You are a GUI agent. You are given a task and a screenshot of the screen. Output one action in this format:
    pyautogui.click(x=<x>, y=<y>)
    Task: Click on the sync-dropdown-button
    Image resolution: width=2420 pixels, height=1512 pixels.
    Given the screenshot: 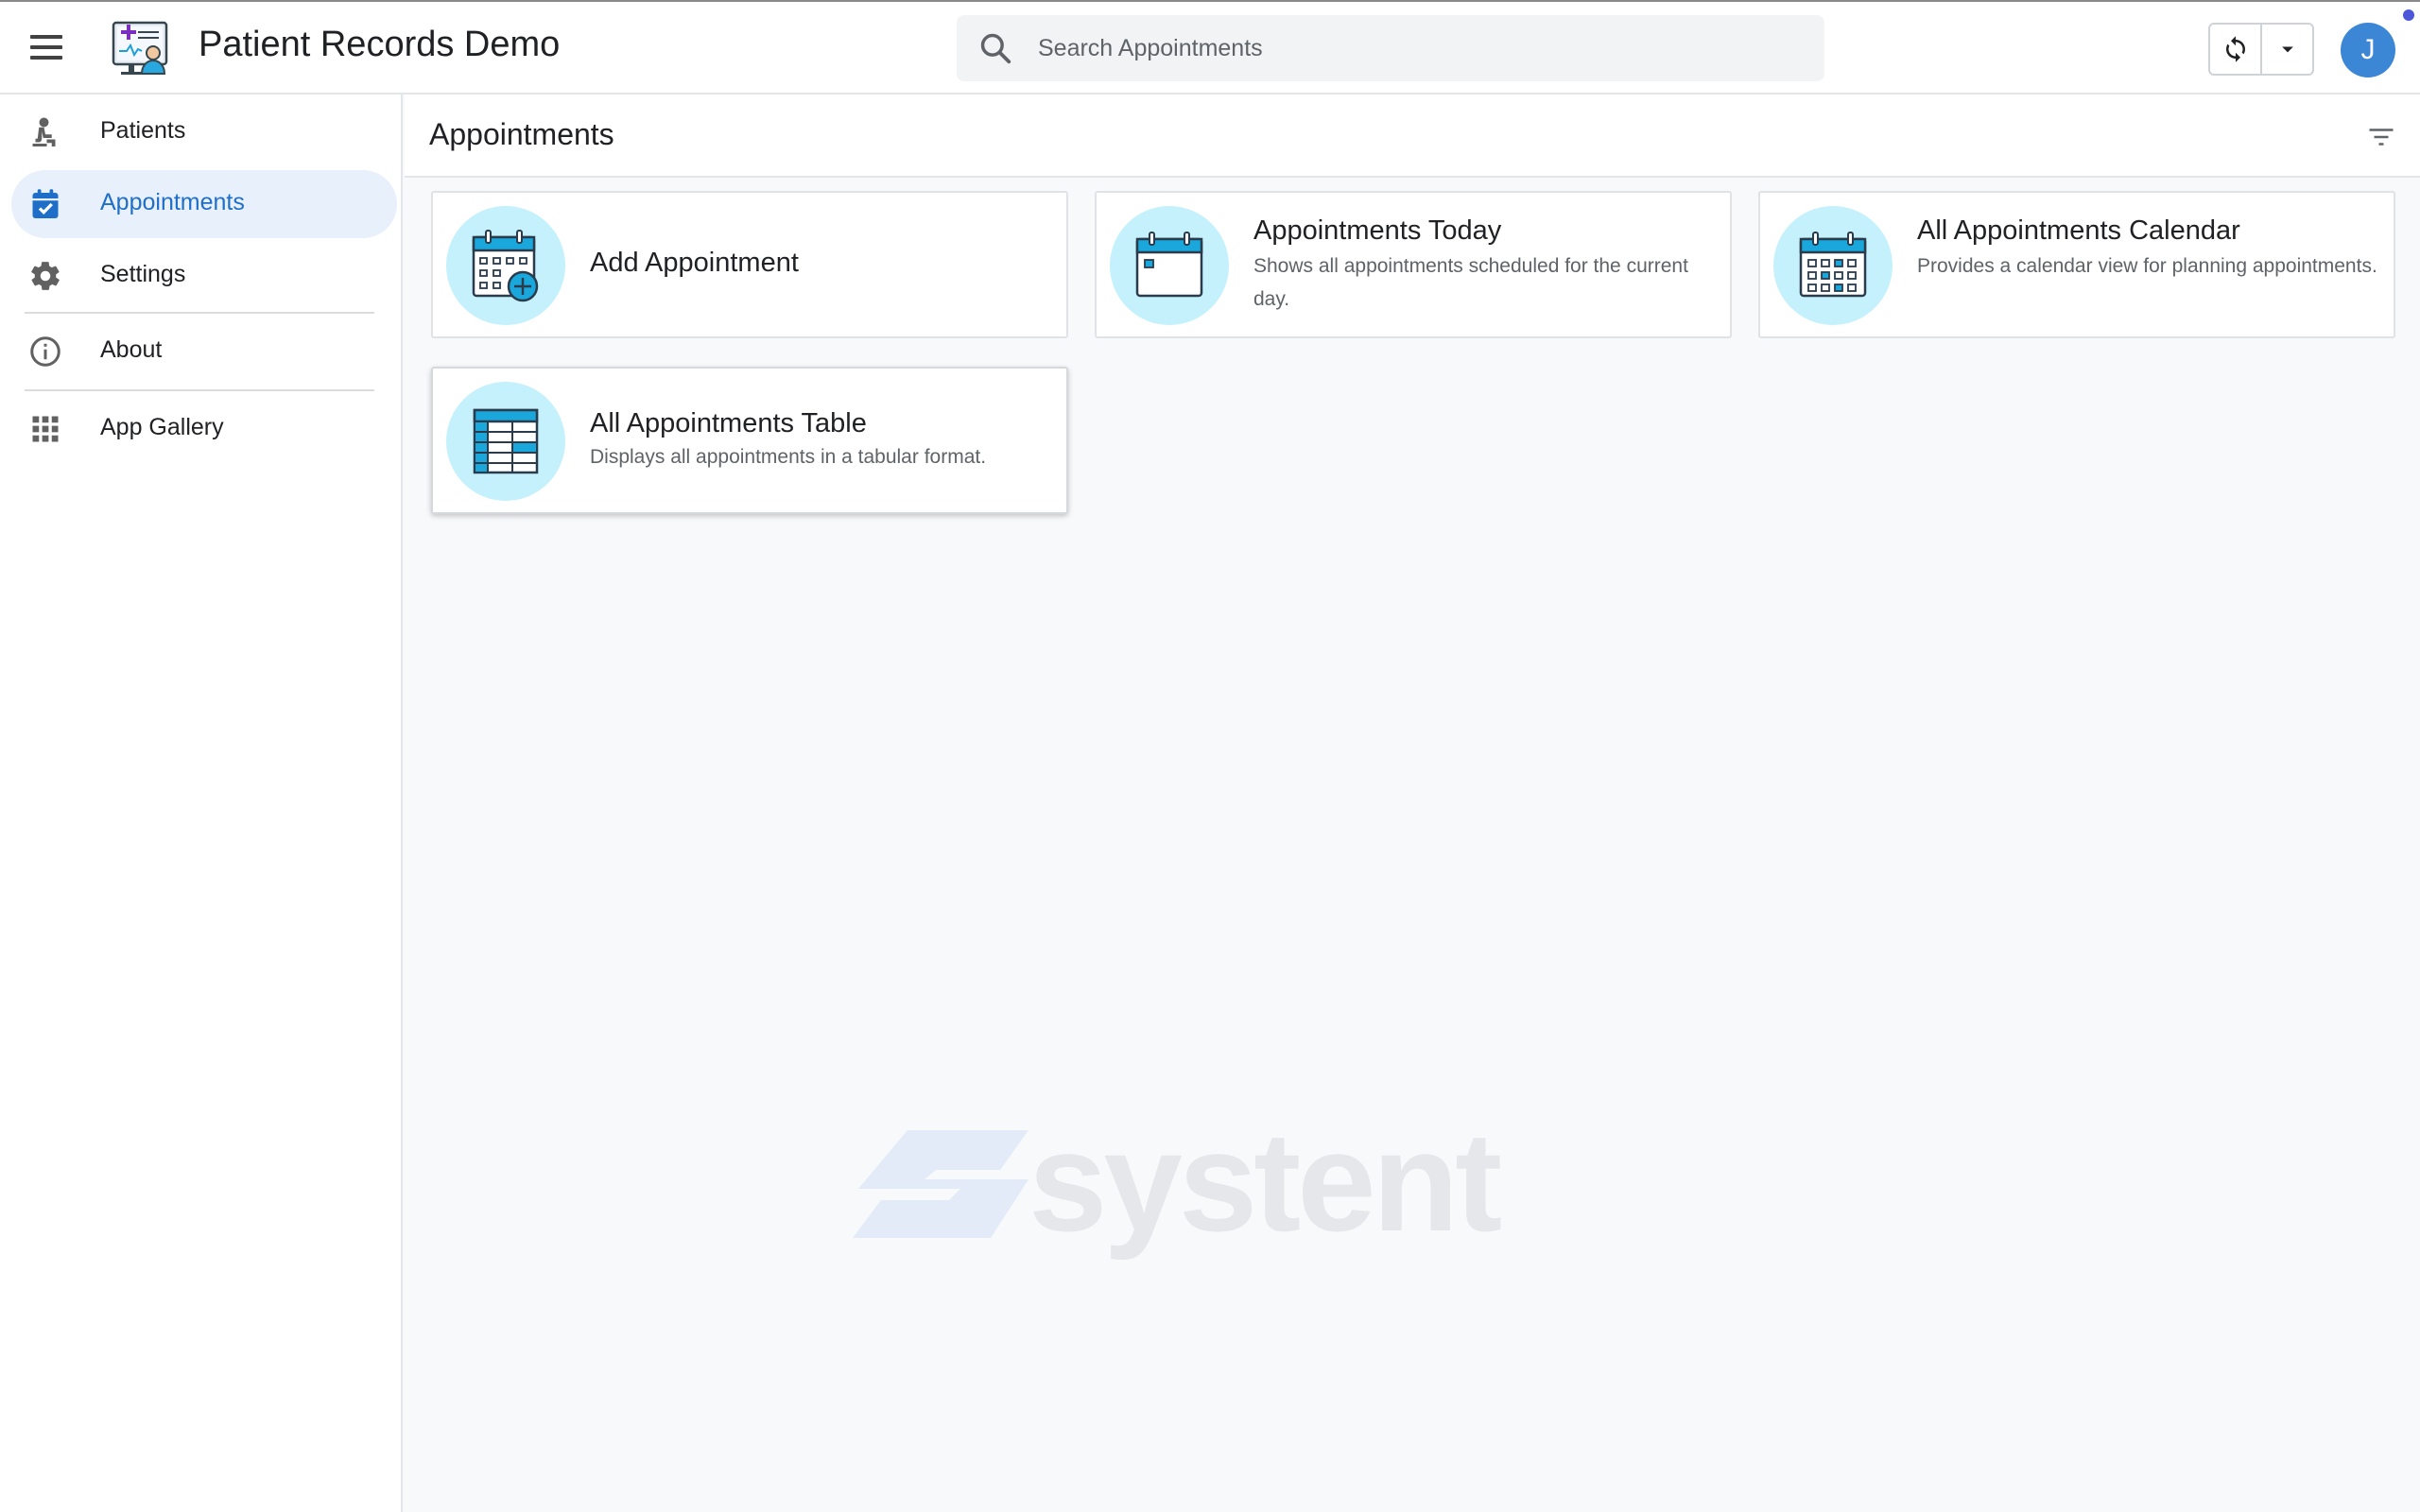 What is the action you would take?
    pyautogui.click(x=2287, y=49)
    